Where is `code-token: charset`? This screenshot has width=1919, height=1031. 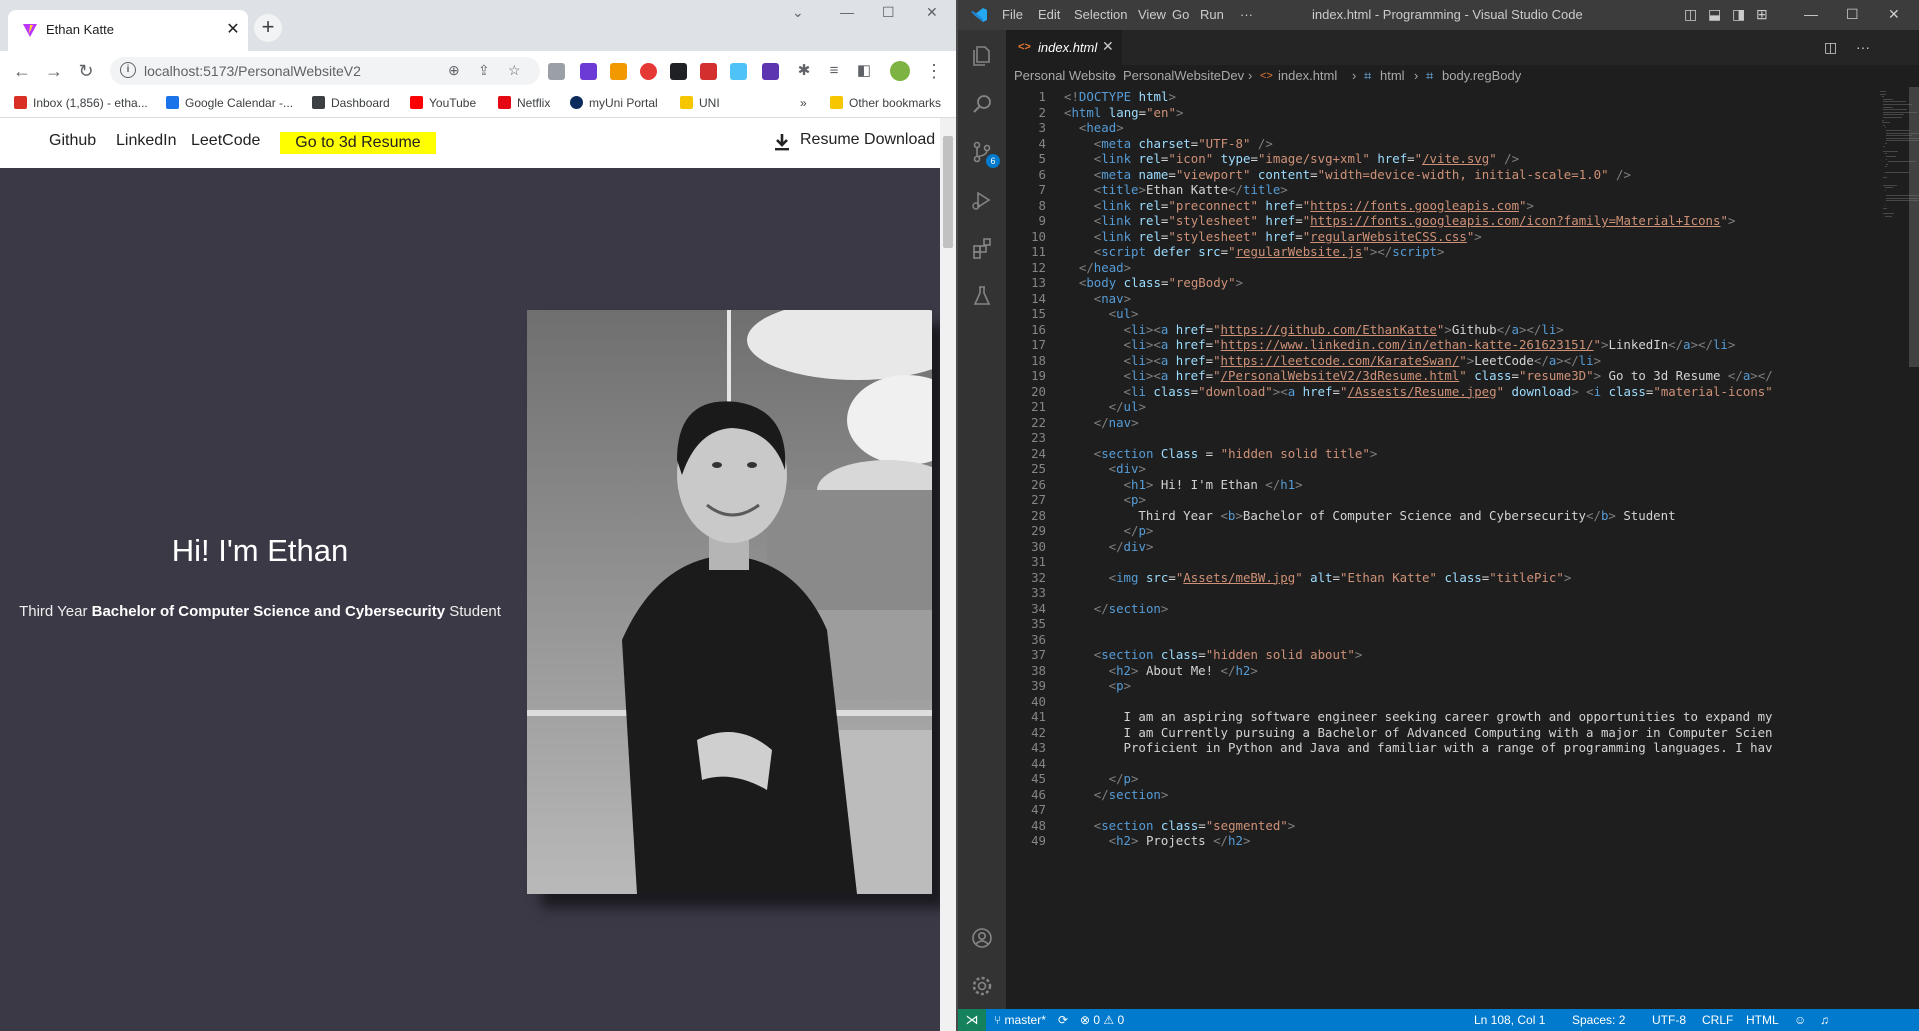
code-token: charset is located at coordinates (1164, 143).